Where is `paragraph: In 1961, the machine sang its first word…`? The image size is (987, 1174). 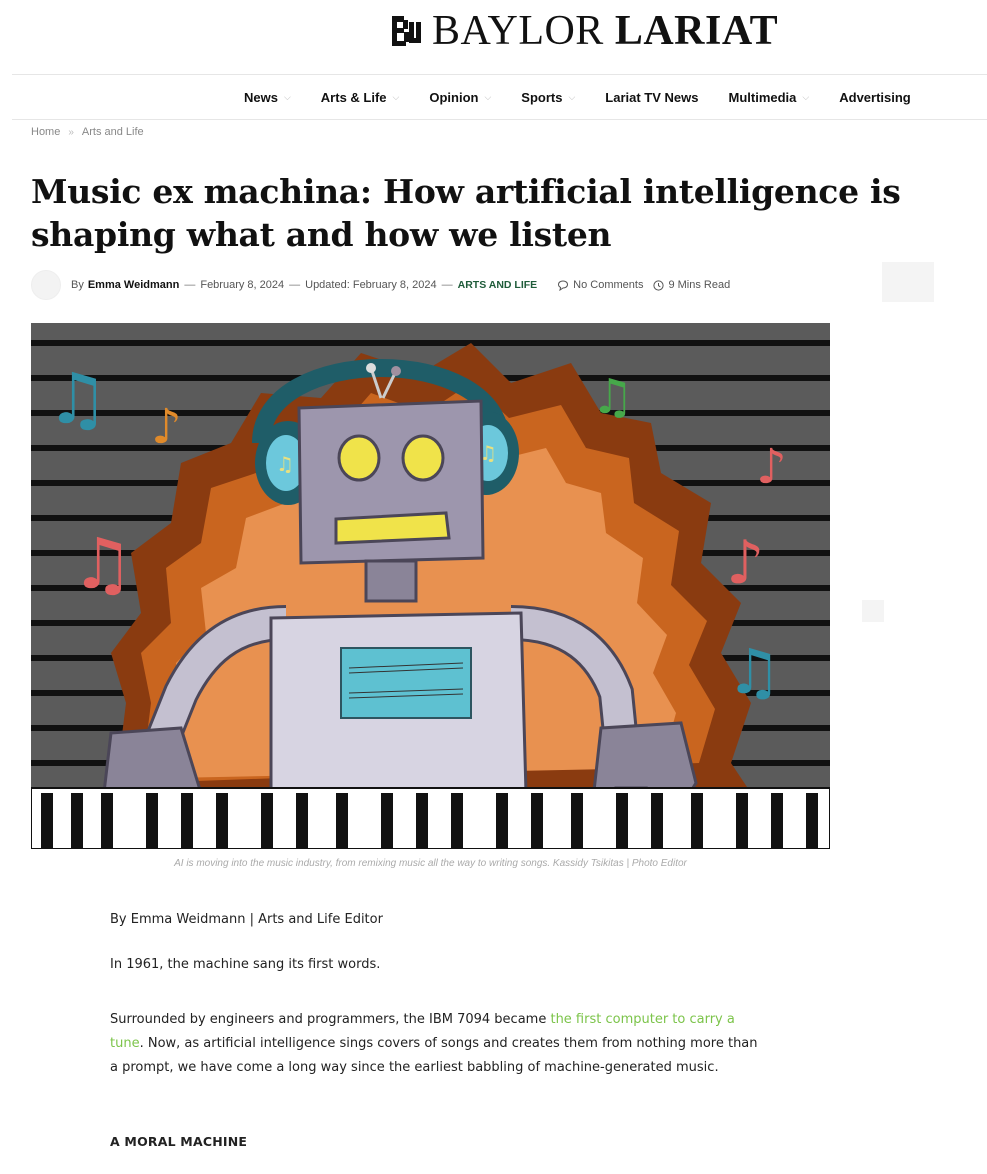 paragraph: In 1961, the machine sang its first word… is located at coordinates (245, 964).